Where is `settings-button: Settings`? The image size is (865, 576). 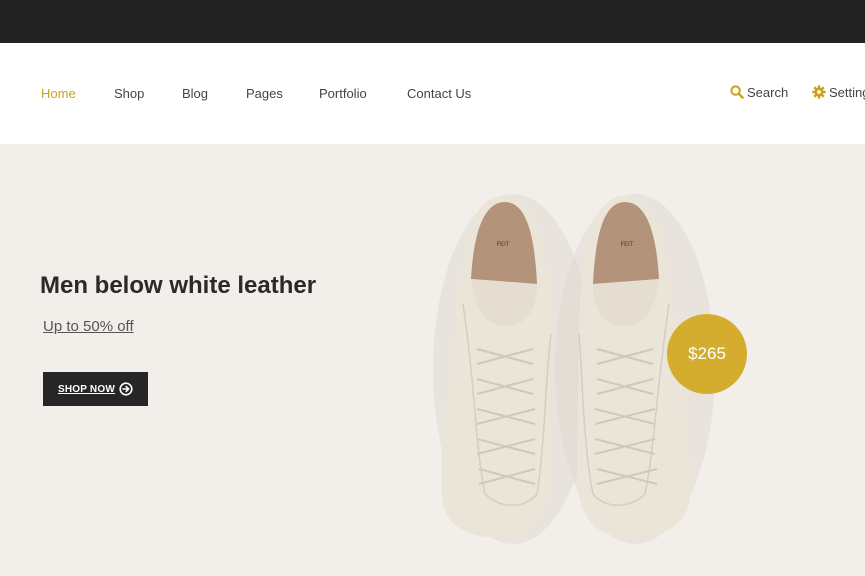 settings-button: Settings is located at coordinates (838, 93).